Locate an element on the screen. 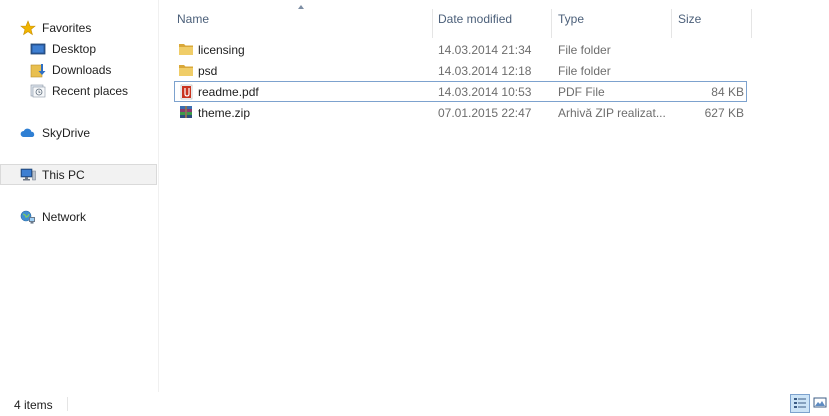  details-view-icon is located at coordinates (800, 406).